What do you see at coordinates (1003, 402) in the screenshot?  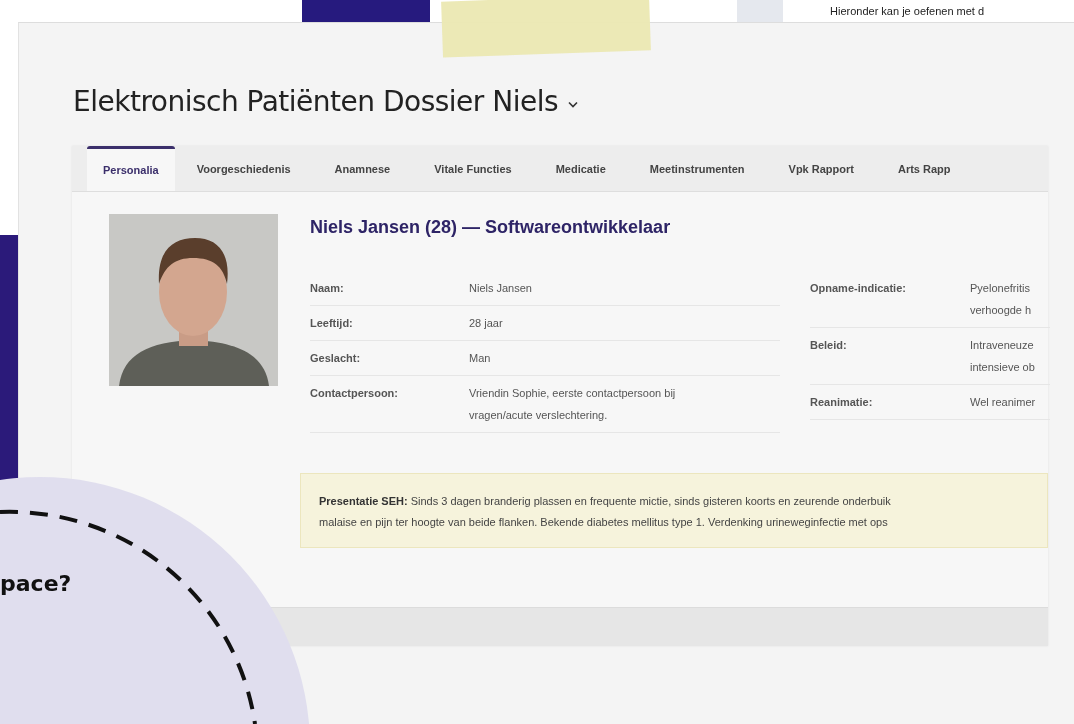 I see `field-value: Wel reanimer` at bounding box center [1003, 402].